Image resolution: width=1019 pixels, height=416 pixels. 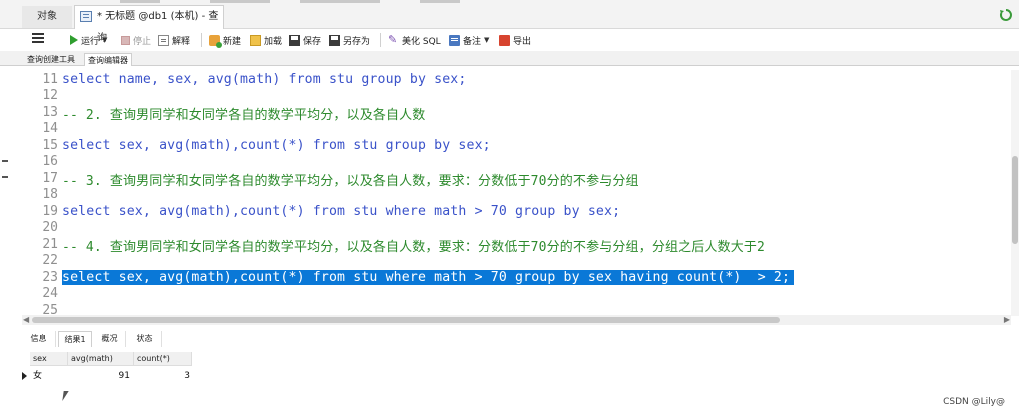 What do you see at coordinates (50, 79) in the screenshot?
I see `line-number: 11` at bounding box center [50, 79].